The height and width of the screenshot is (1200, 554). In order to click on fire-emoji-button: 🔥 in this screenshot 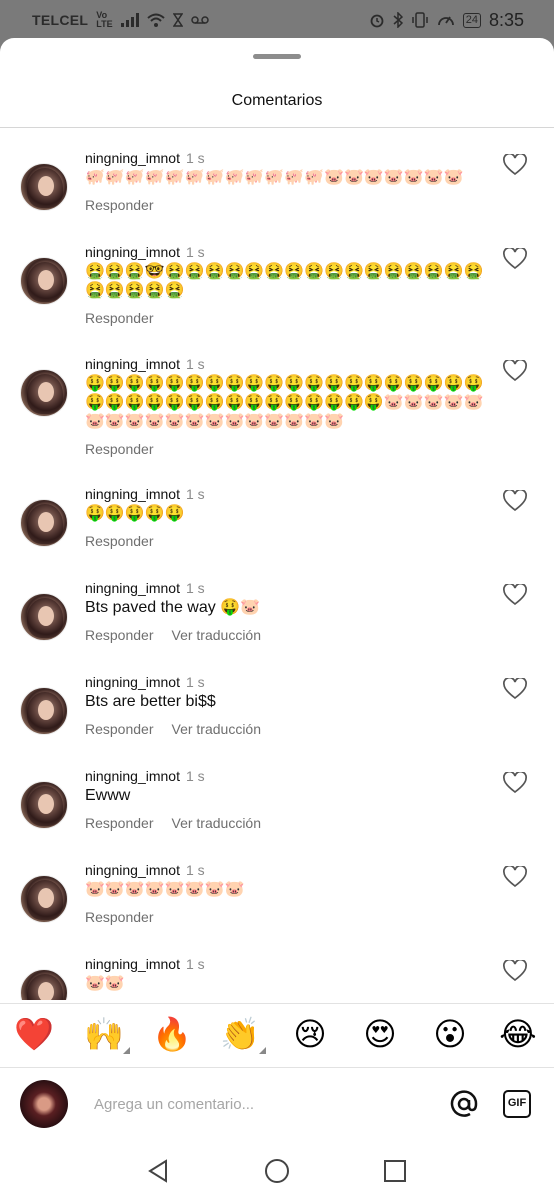, I will do `click(172, 1034)`.